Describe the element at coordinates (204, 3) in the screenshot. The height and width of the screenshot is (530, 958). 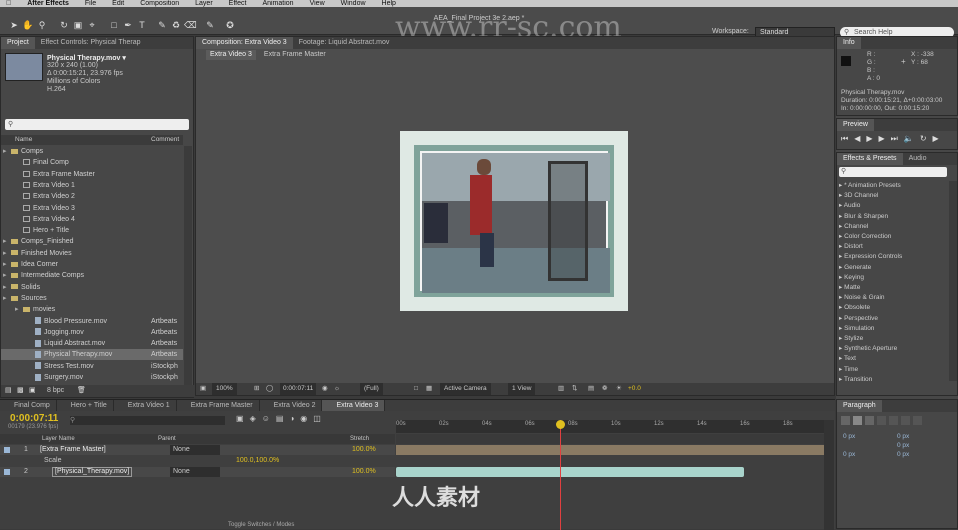
I see `menu-layer: Layer` at that location.